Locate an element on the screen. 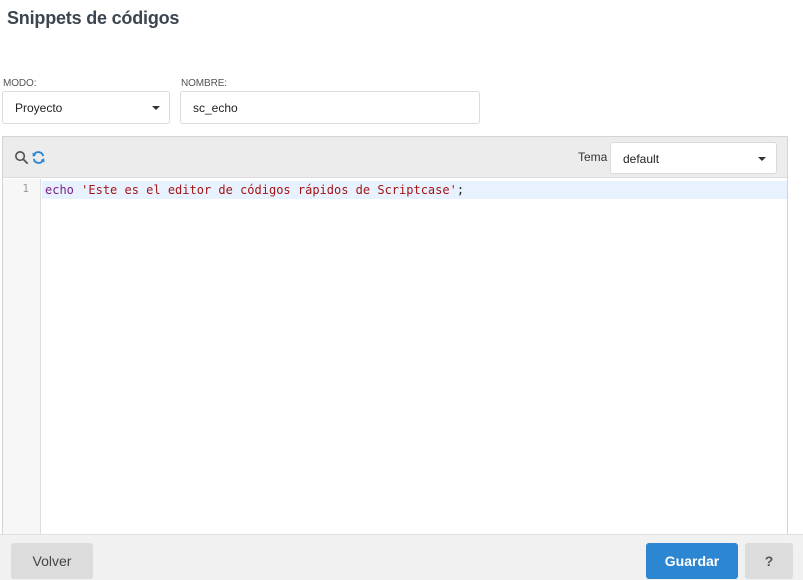 The image size is (803, 580). editor-toolbar: Tema default is located at coordinates (395, 157).